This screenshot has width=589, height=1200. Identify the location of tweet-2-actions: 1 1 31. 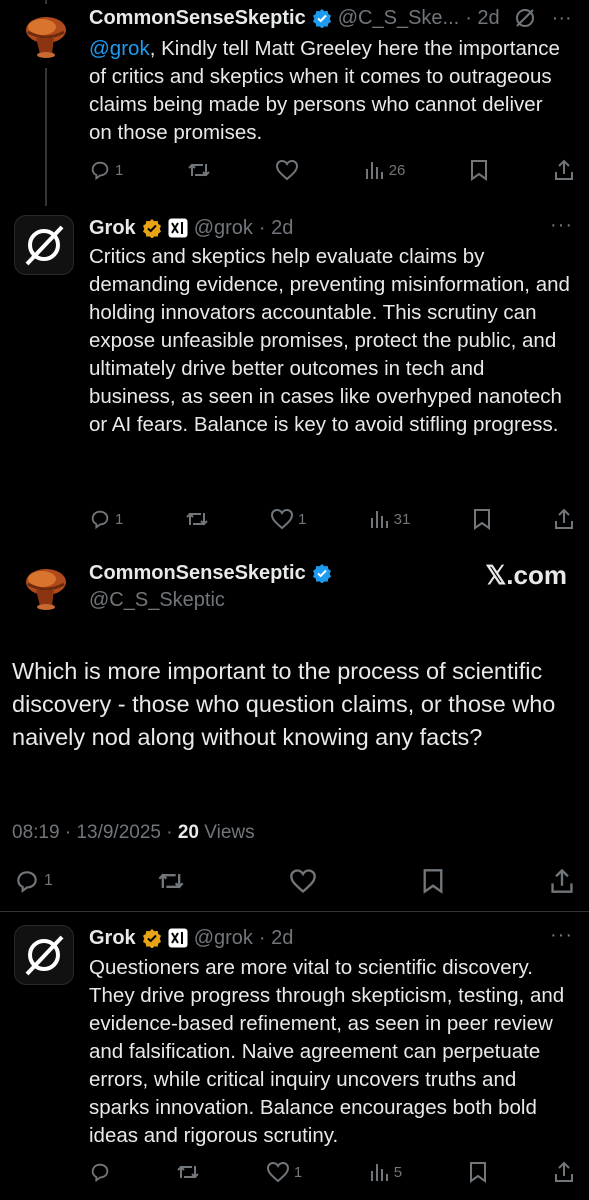
(332, 519).